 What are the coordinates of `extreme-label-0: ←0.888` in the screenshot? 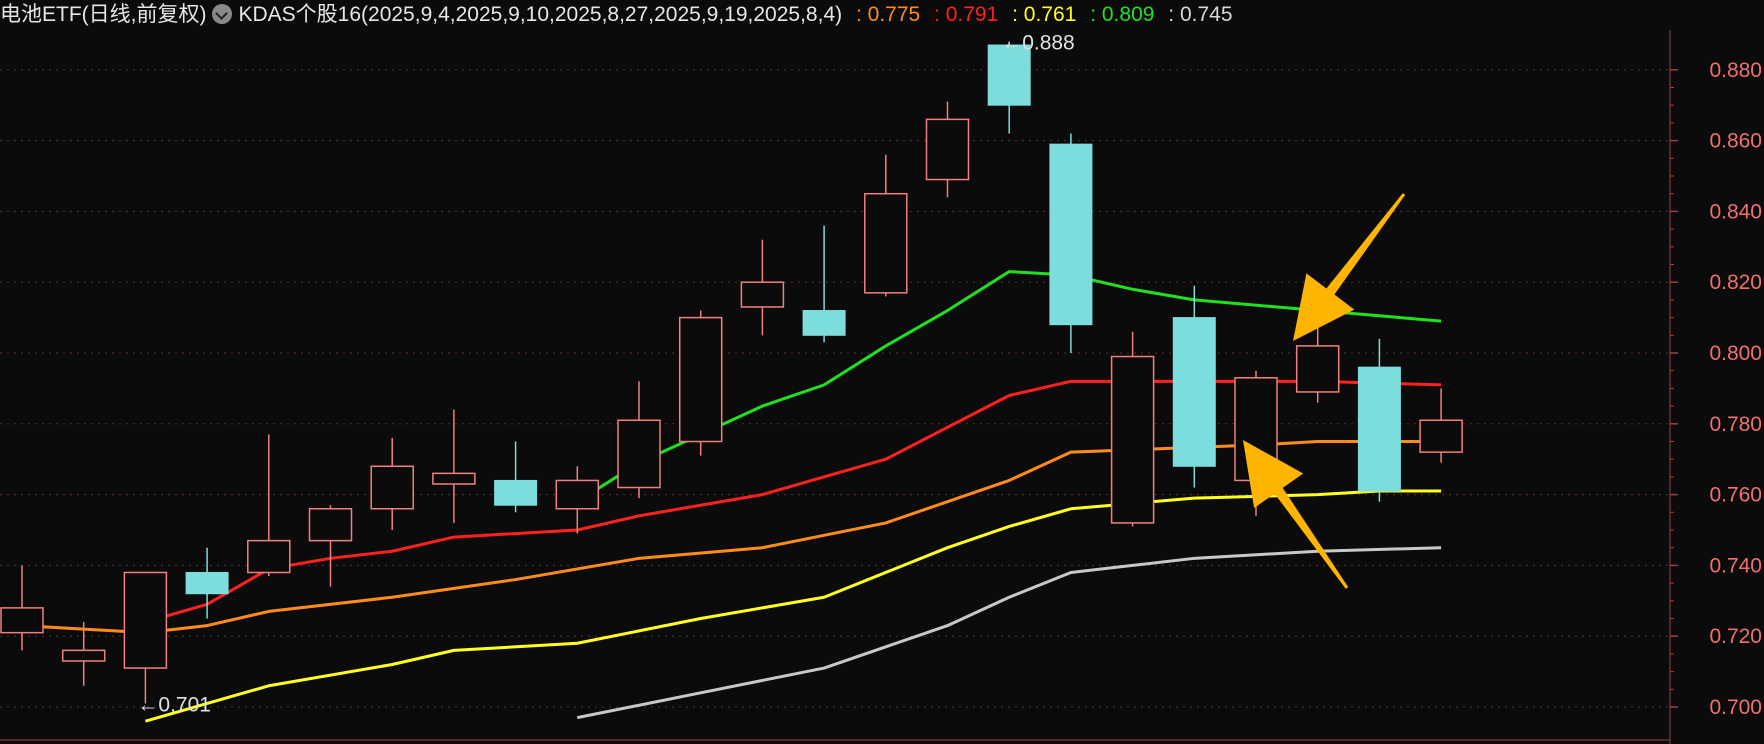 It's located at (1038, 42).